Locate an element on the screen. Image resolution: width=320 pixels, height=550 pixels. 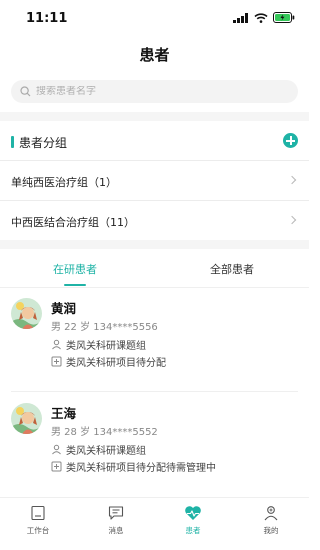
patient-name: 王海 is located at coordinates (64, 413).